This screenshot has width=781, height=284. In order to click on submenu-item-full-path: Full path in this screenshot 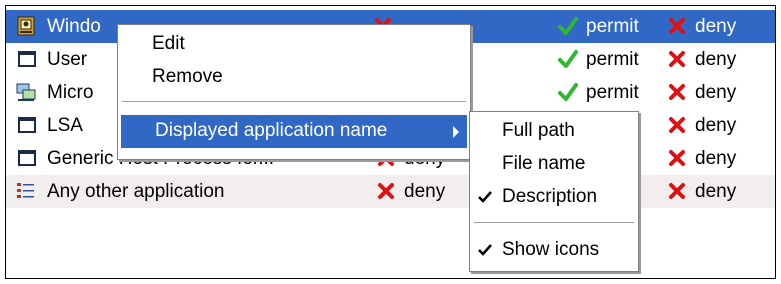, I will do `click(554, 131)`.